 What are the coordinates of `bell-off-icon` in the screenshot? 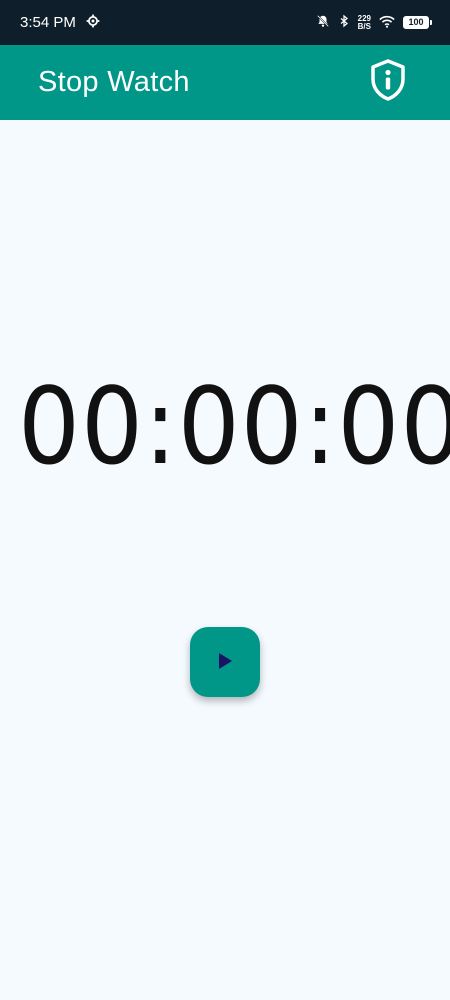 It's located at (323, 22).